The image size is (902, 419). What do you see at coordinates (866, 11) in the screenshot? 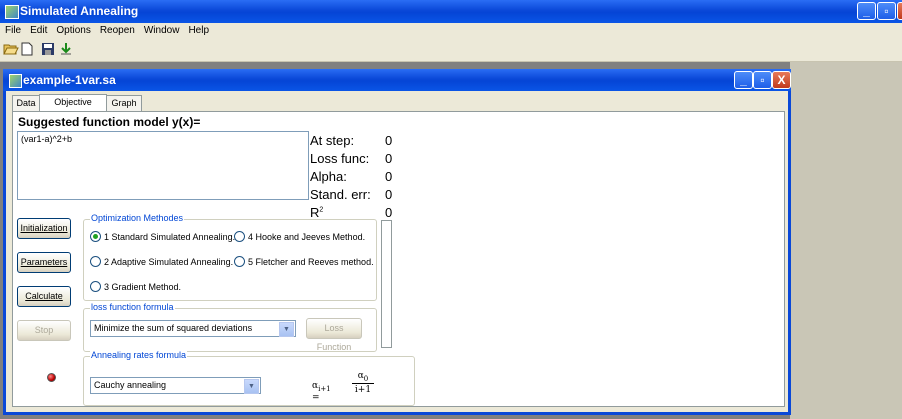
I see `minimize-button: _` at bounding box center [866, 11].